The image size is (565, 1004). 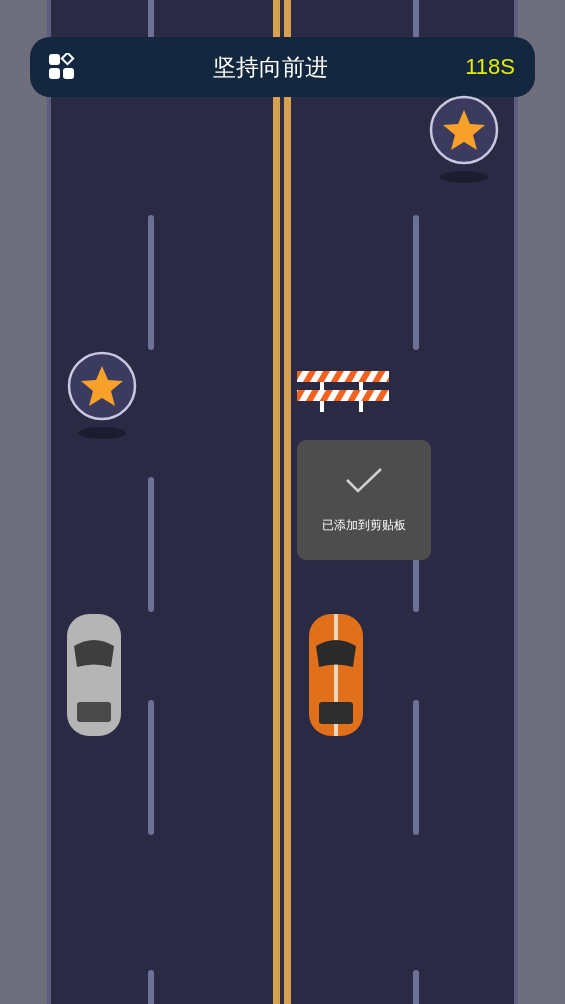 I want to click on countdown-timer: 118S, so click(x=490, y=67).